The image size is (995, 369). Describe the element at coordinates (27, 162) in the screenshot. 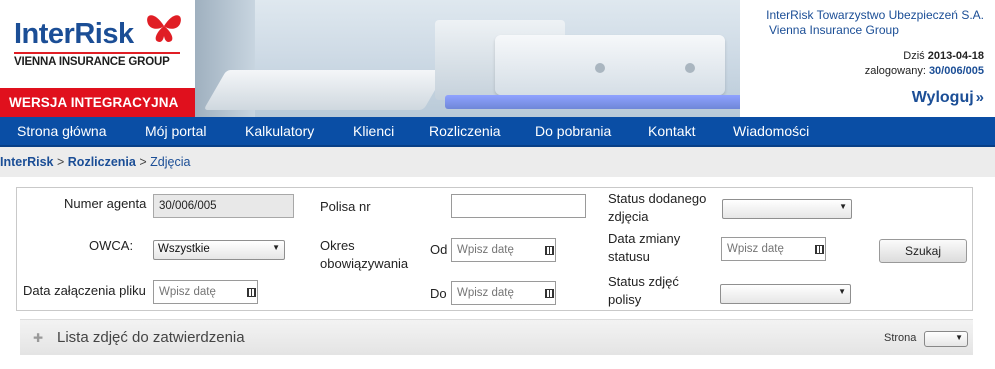

I see `breadcrumb-item-interrisk: InterRisk` at that location.